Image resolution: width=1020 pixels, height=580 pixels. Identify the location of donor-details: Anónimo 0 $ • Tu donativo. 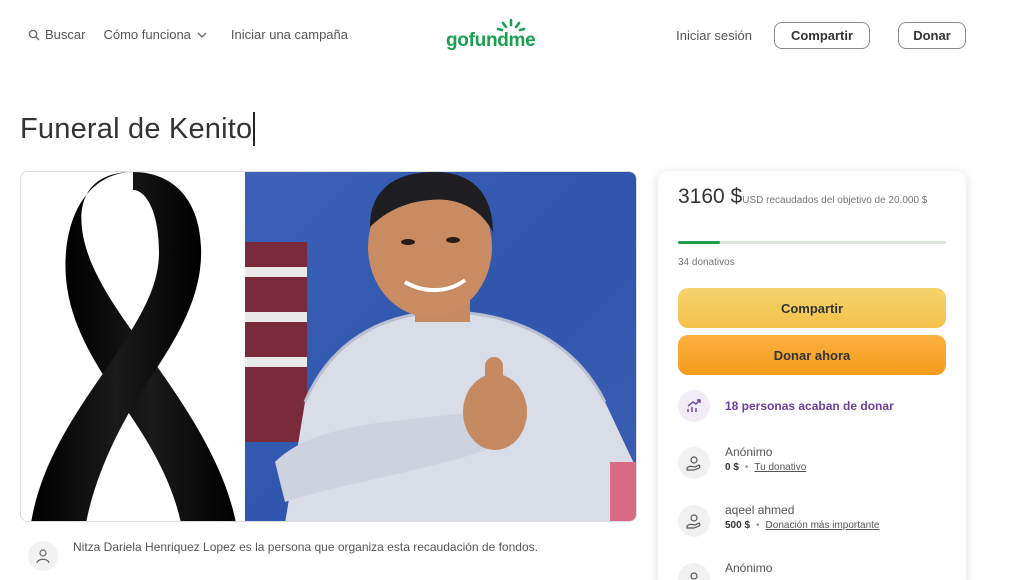
(765, 460).